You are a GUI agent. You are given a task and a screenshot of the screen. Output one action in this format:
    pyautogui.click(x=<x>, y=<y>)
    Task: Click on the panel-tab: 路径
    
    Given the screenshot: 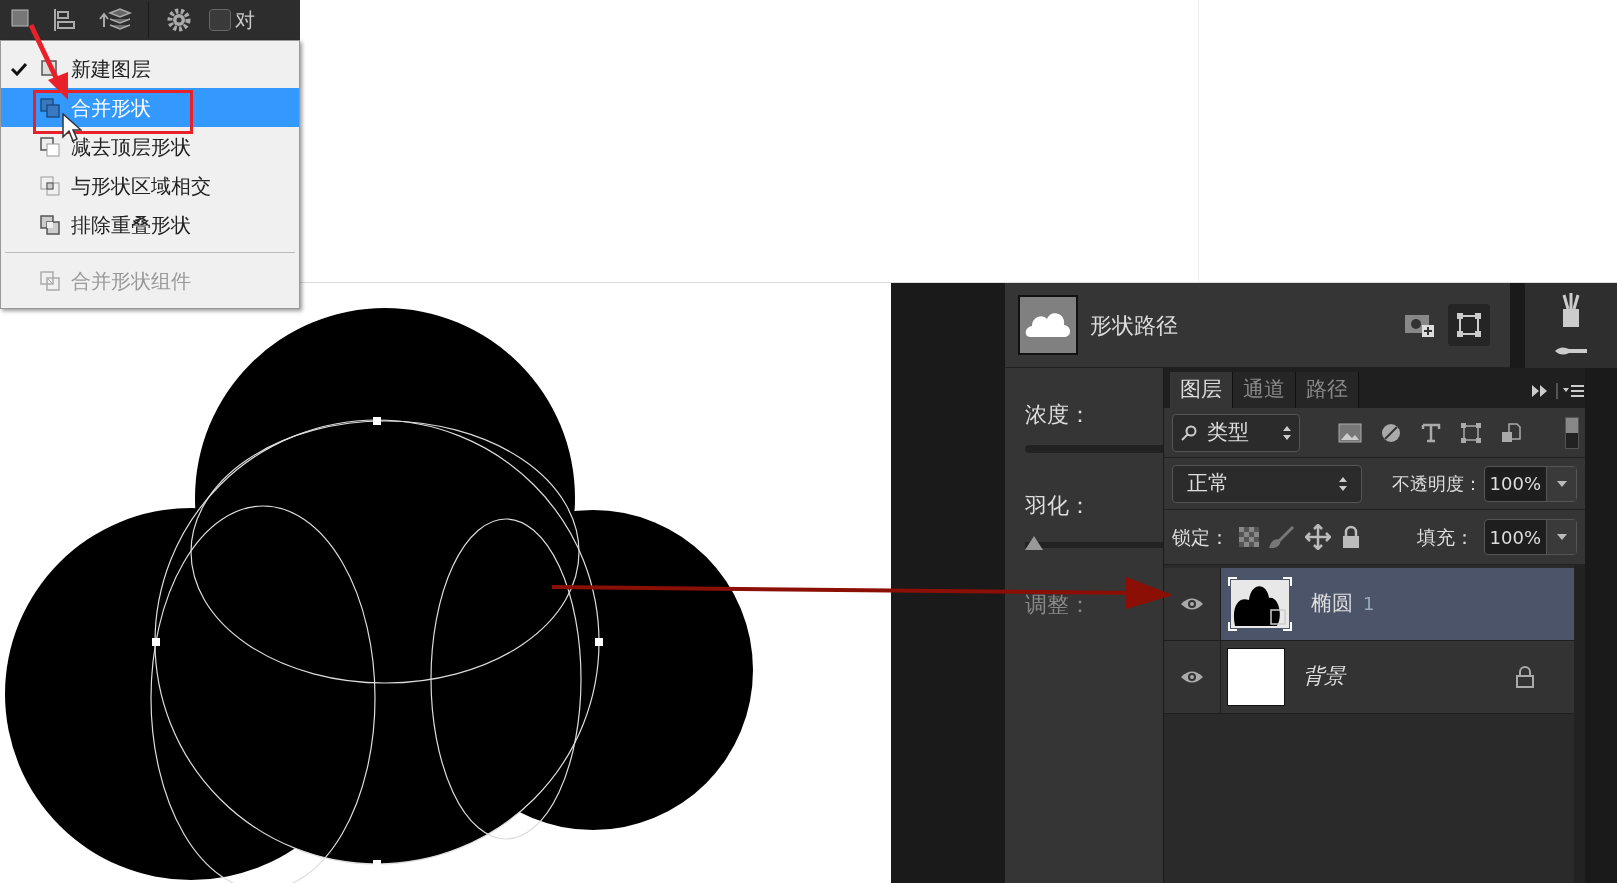 What is the action you would take?
    pyautogui.click(x=1327, y=390)
    